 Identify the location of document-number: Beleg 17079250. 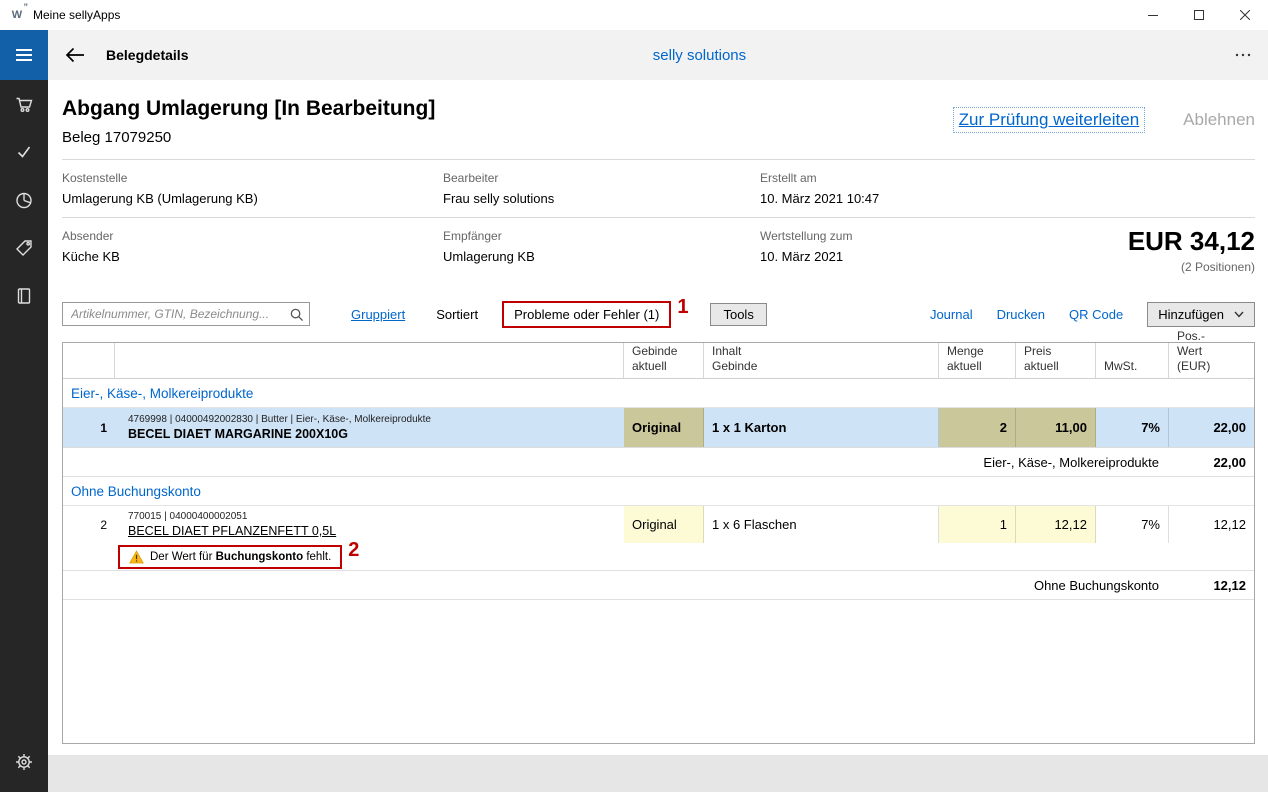
(117, 137).